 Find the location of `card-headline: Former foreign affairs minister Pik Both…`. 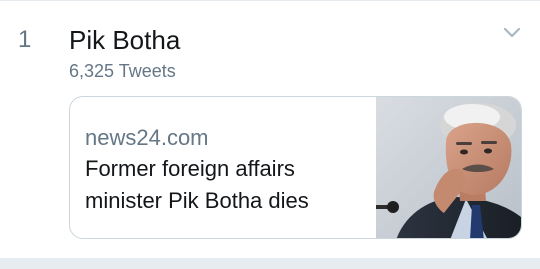

card-headline: Former foreign affairs minister Pik Both… is located at coordinates (225, 185).